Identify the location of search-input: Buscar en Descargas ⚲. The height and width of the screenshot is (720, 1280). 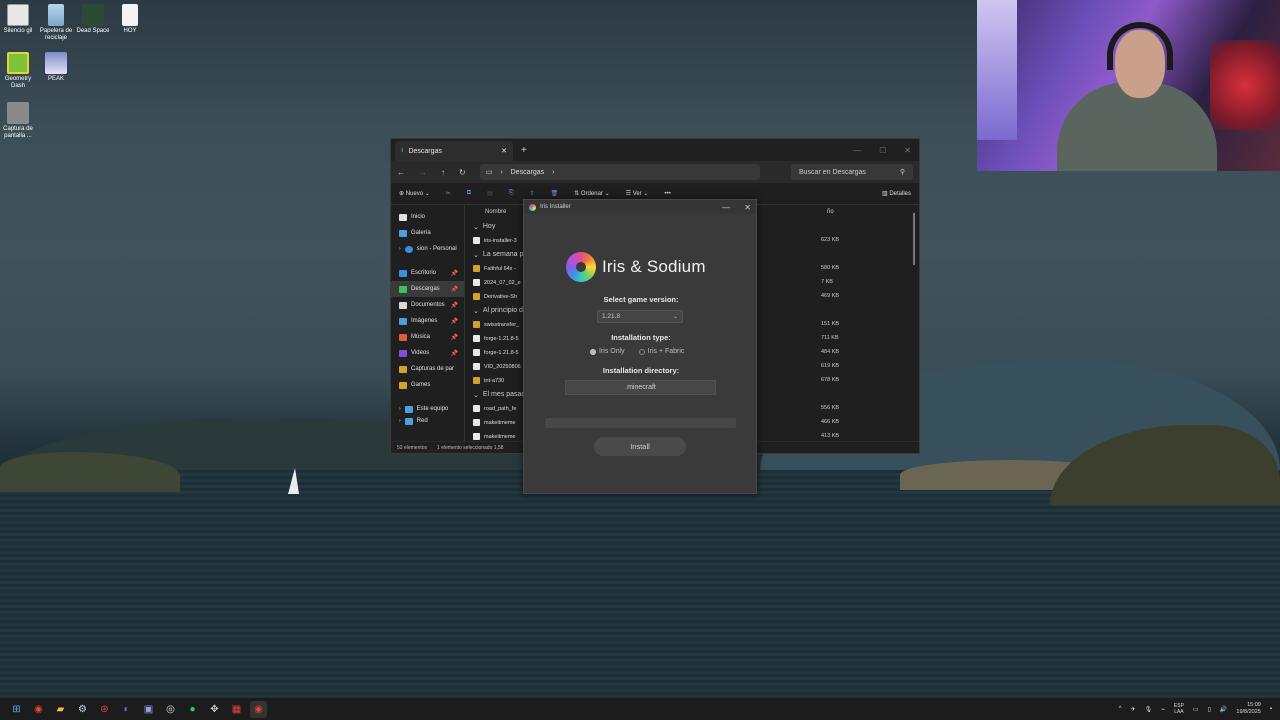
(852, 172).